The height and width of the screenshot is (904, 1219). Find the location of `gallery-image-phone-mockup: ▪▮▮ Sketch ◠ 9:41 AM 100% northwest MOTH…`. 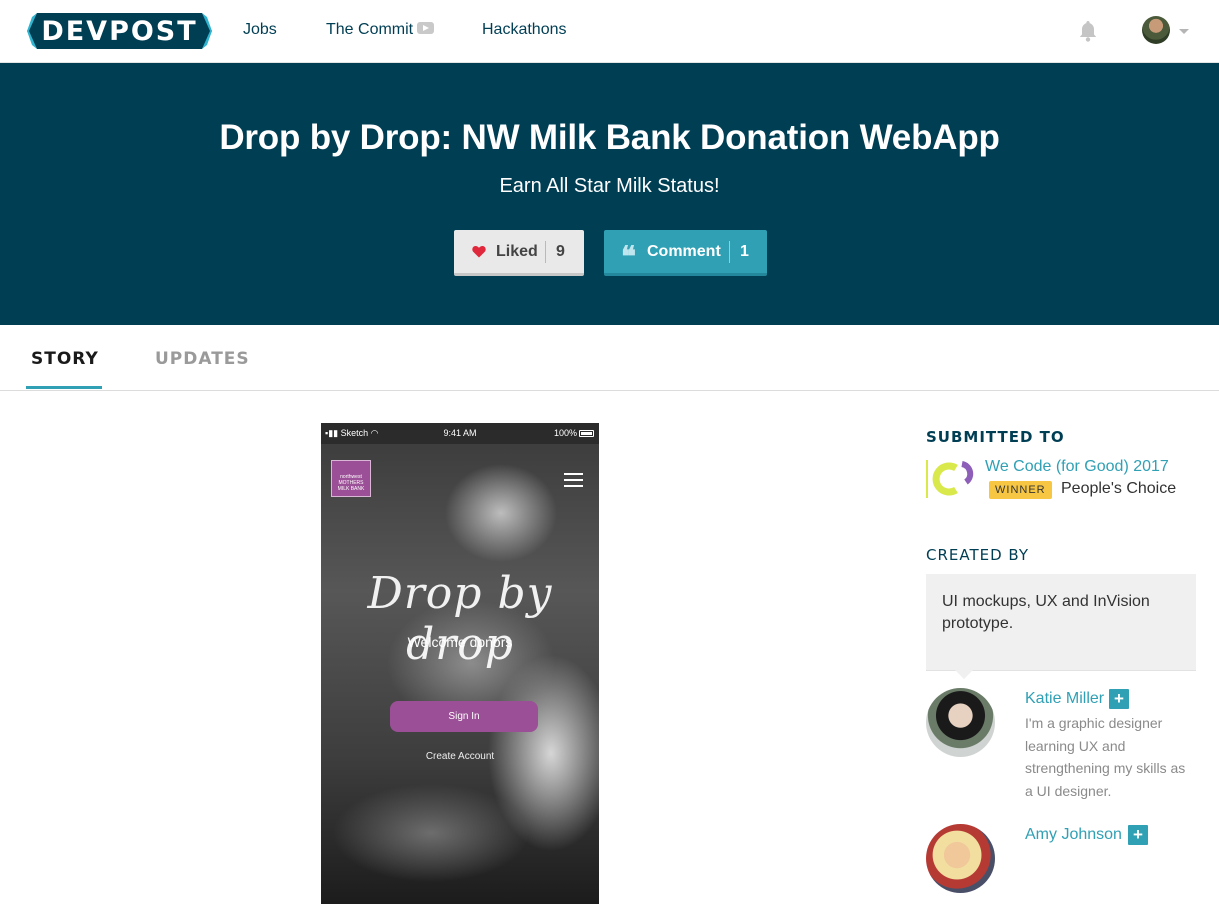

gallery-image-phone-mockup: ▪▮▮ Sketch ◠ 9:41 AM 100% northwest MOTH… is located at coordinates (460, 663).